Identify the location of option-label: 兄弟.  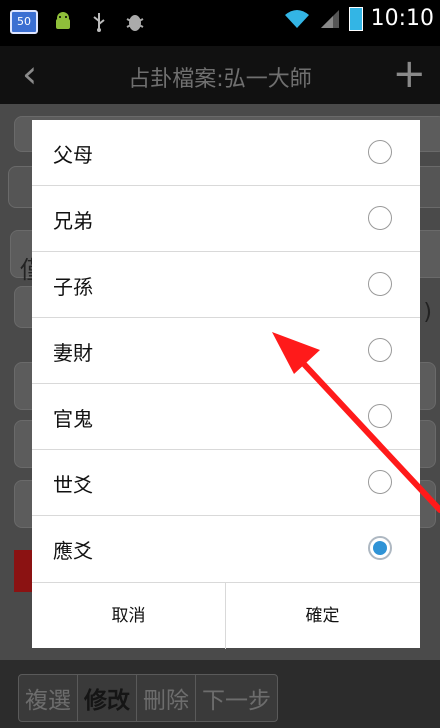
(73, 221).